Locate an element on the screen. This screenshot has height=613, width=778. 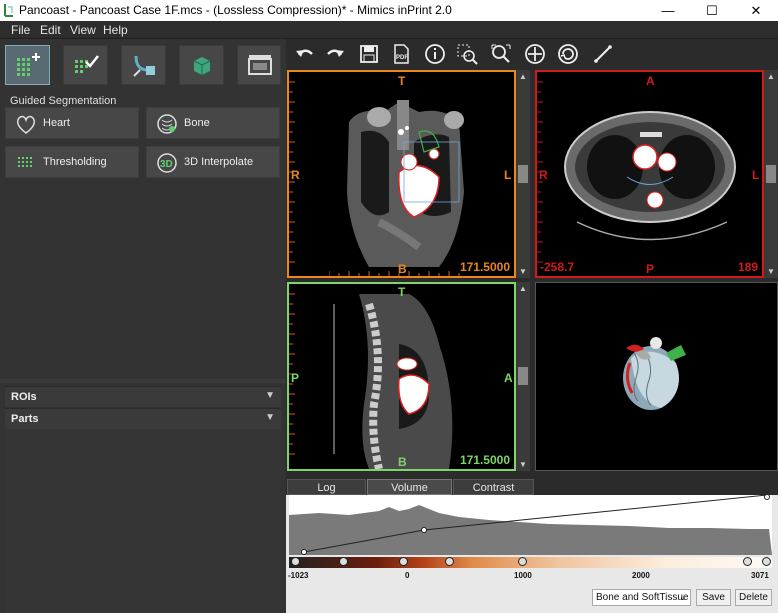
tick-label: -1023 is located at coordinates (298, 575).